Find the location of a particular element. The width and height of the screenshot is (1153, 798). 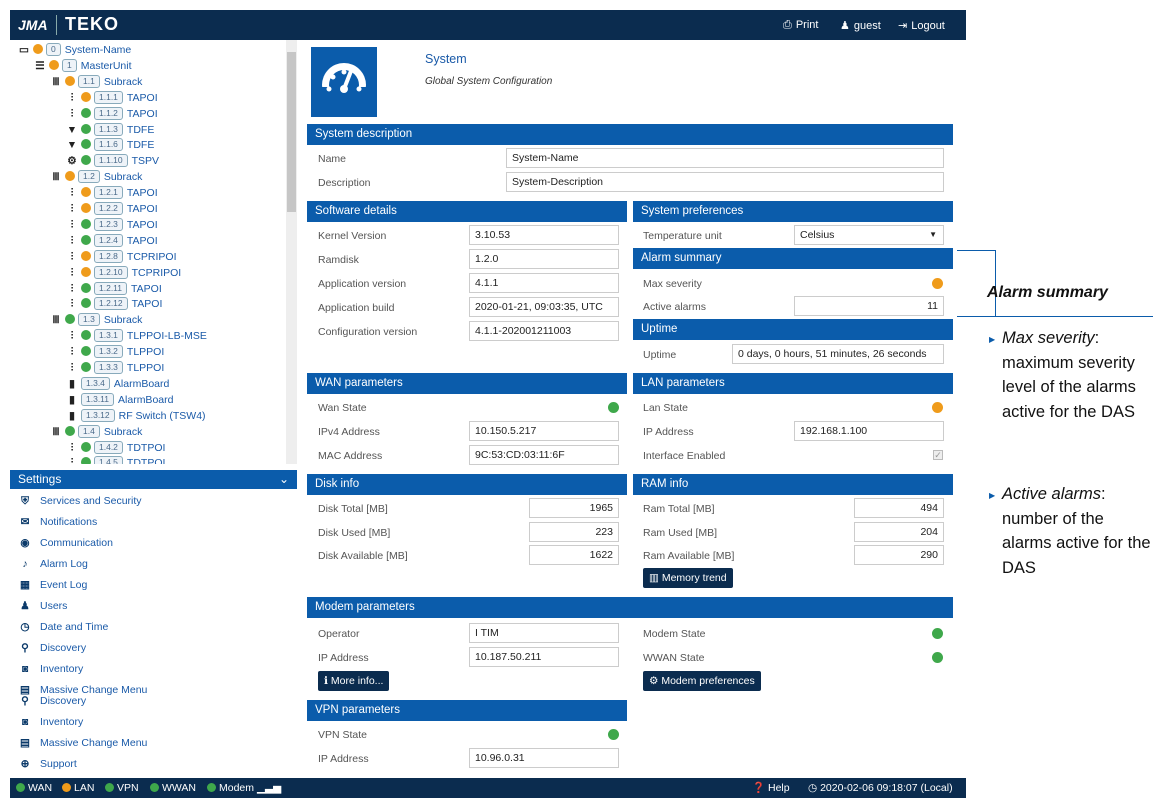

disk-total-field: 1965 is located at coordinates (574, 508).